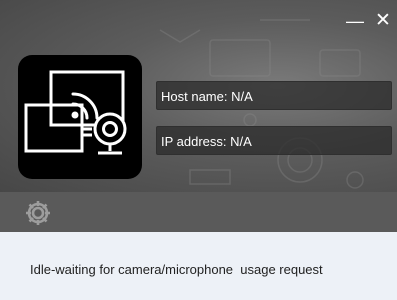 This screenshot has height=300, width=397. What do you see at coordinates (38, 213) in the screenshot?
I see `gear-icon` at bounding box center [38, 213].